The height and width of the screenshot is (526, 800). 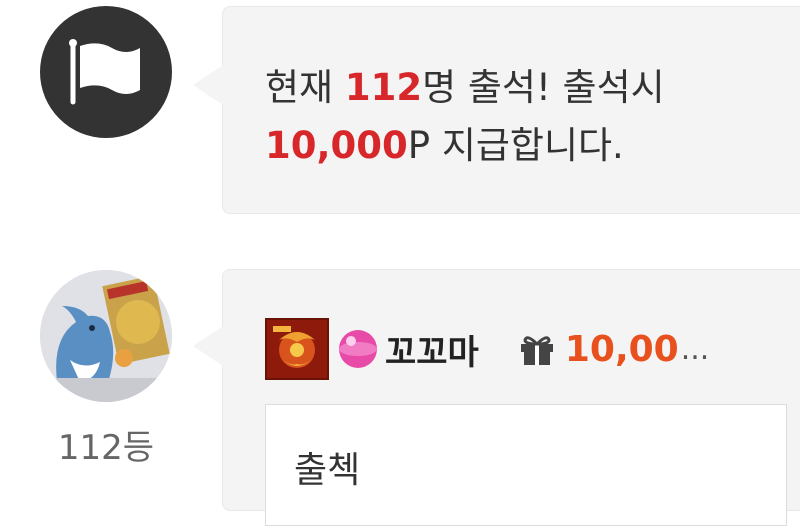 I want to click on user-avatar, so click(x=106, y=336).